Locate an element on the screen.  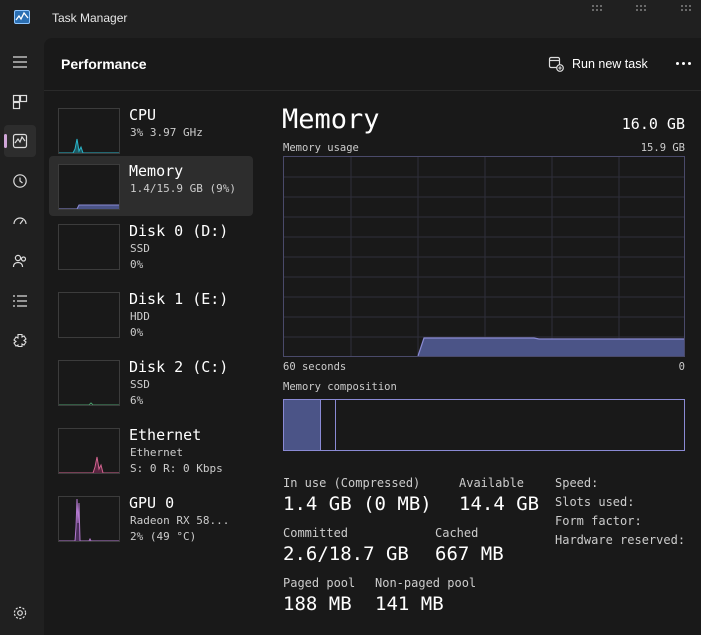
device-name: Disk 1 (E:) is located at coordinates (179, 299).